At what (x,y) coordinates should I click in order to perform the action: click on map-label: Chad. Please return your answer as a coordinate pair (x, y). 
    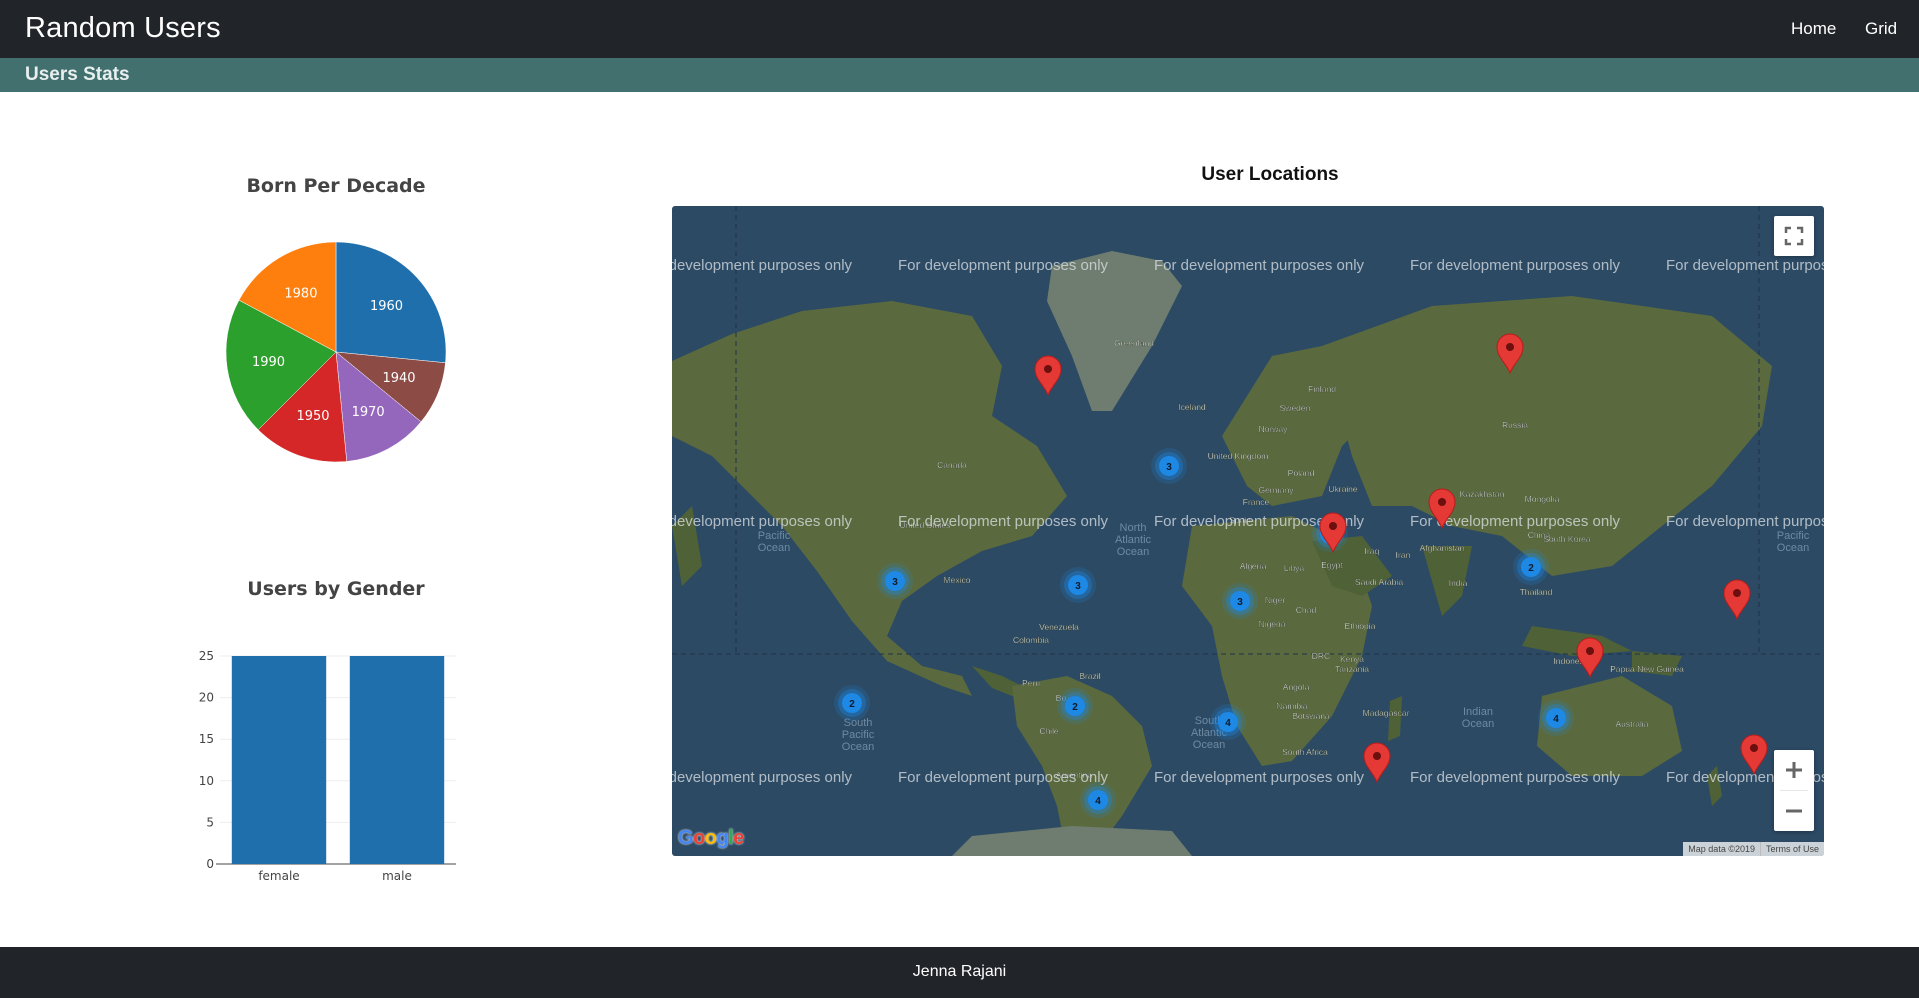
    Looking at the image, I should click on (1306, 610).